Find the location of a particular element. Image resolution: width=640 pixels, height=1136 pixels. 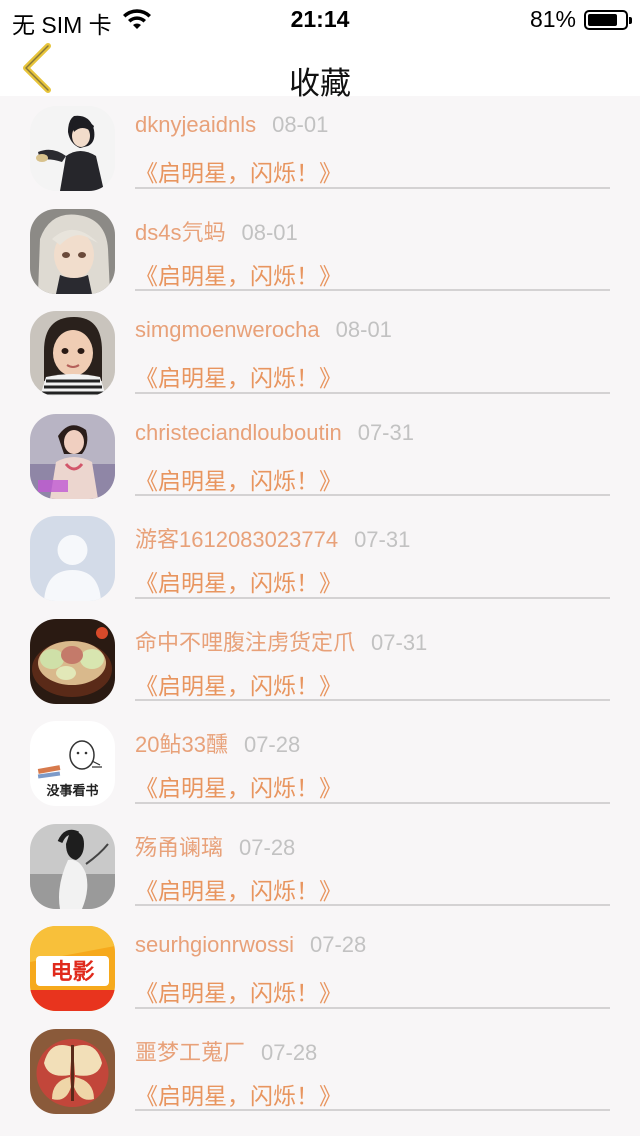

child-photo-avatar is located at coordinates (72, 353).